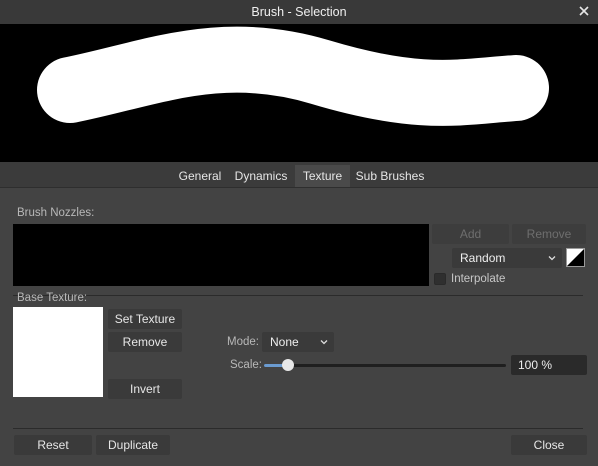  Describe the element at coordinates (549, 365) in the screenshot. I see `scale-value-field: 100 %` at that location.